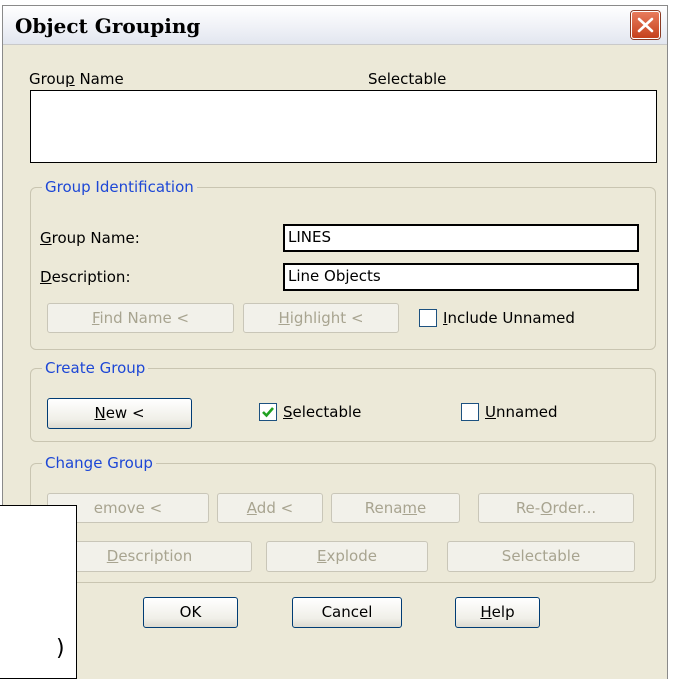 This screenshot has height=679, width=675. I want to click on description-button: Description, so click(149, 556).